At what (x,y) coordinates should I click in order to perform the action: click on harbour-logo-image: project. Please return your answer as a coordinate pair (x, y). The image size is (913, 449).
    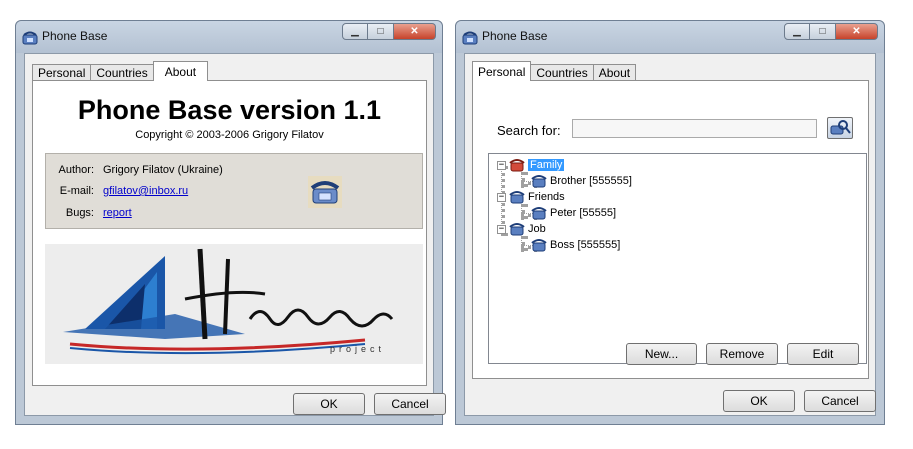
    Looking at the image, I should click on (228, 301).